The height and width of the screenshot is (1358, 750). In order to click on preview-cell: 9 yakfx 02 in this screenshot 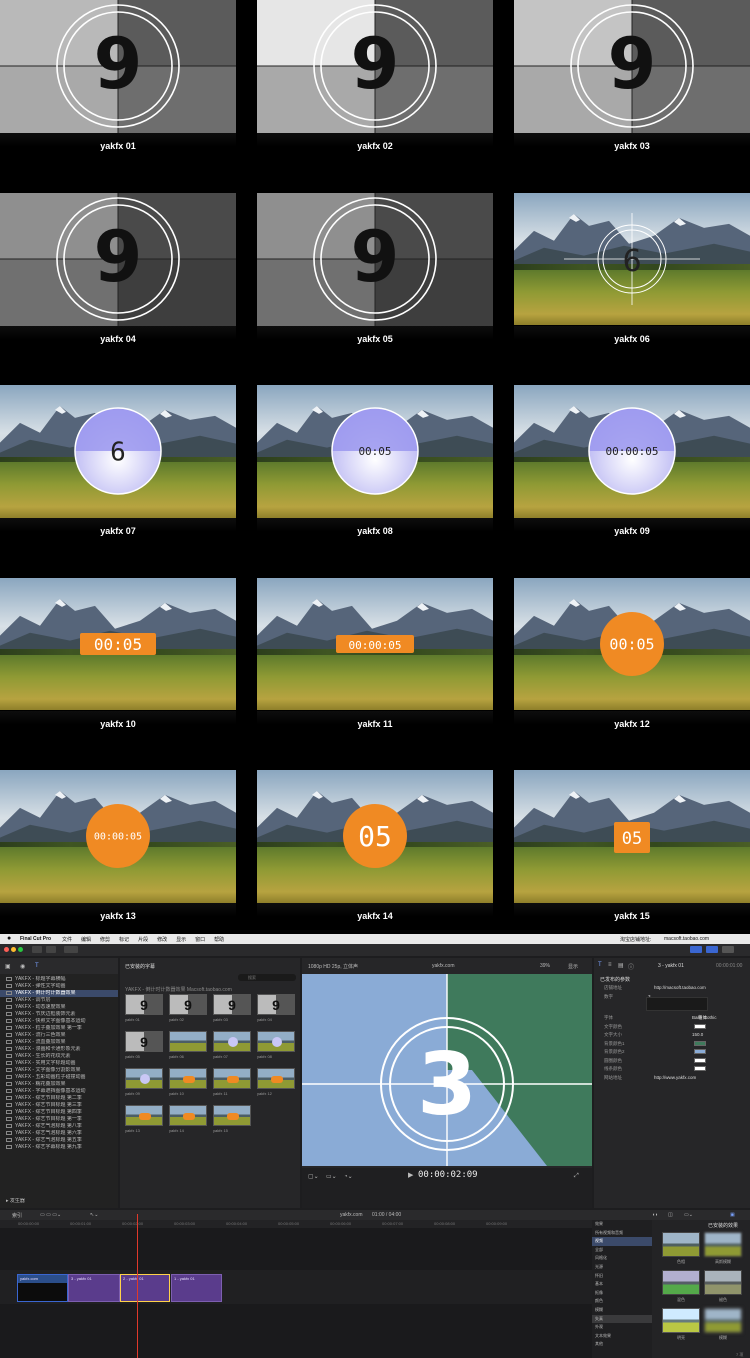, I will do `click(375, 96)`.